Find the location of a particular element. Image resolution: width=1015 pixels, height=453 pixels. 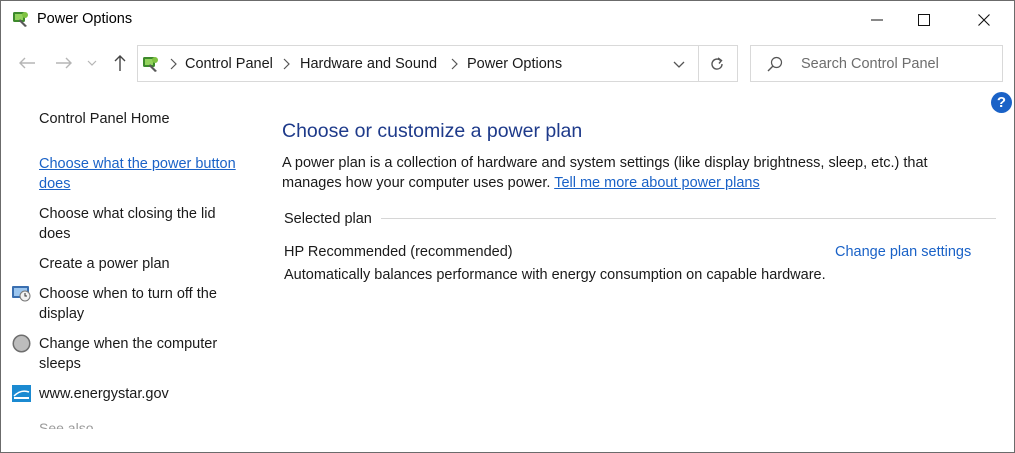

breadcrumb-power-options: Power Options is located at coordinates (514, 64).